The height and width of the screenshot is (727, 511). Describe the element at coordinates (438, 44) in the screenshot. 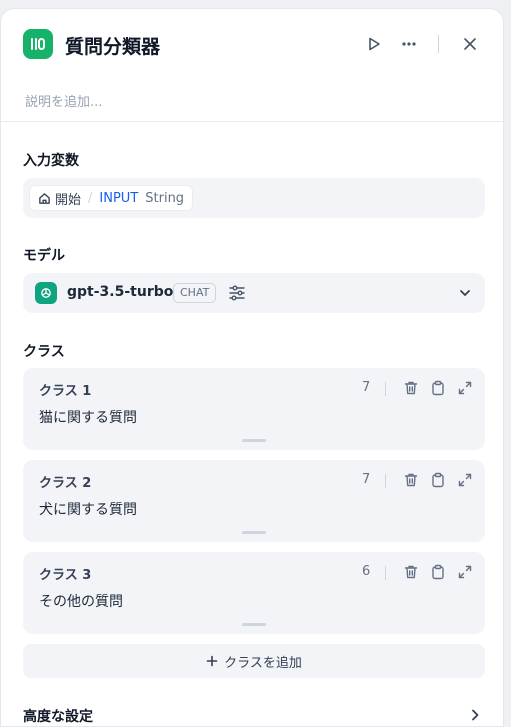

I see `header-divider` at that location.